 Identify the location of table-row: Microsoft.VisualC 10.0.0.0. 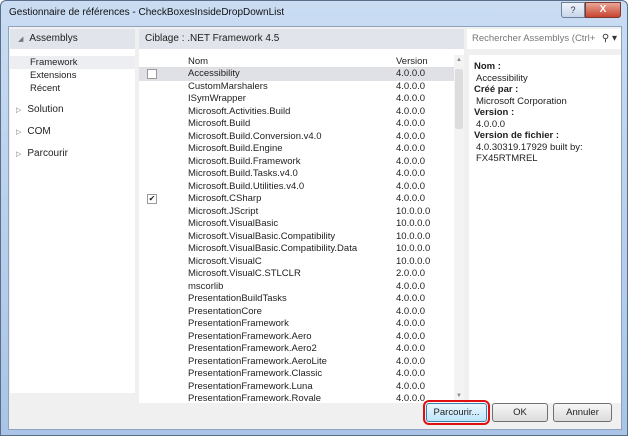
(296, 262).